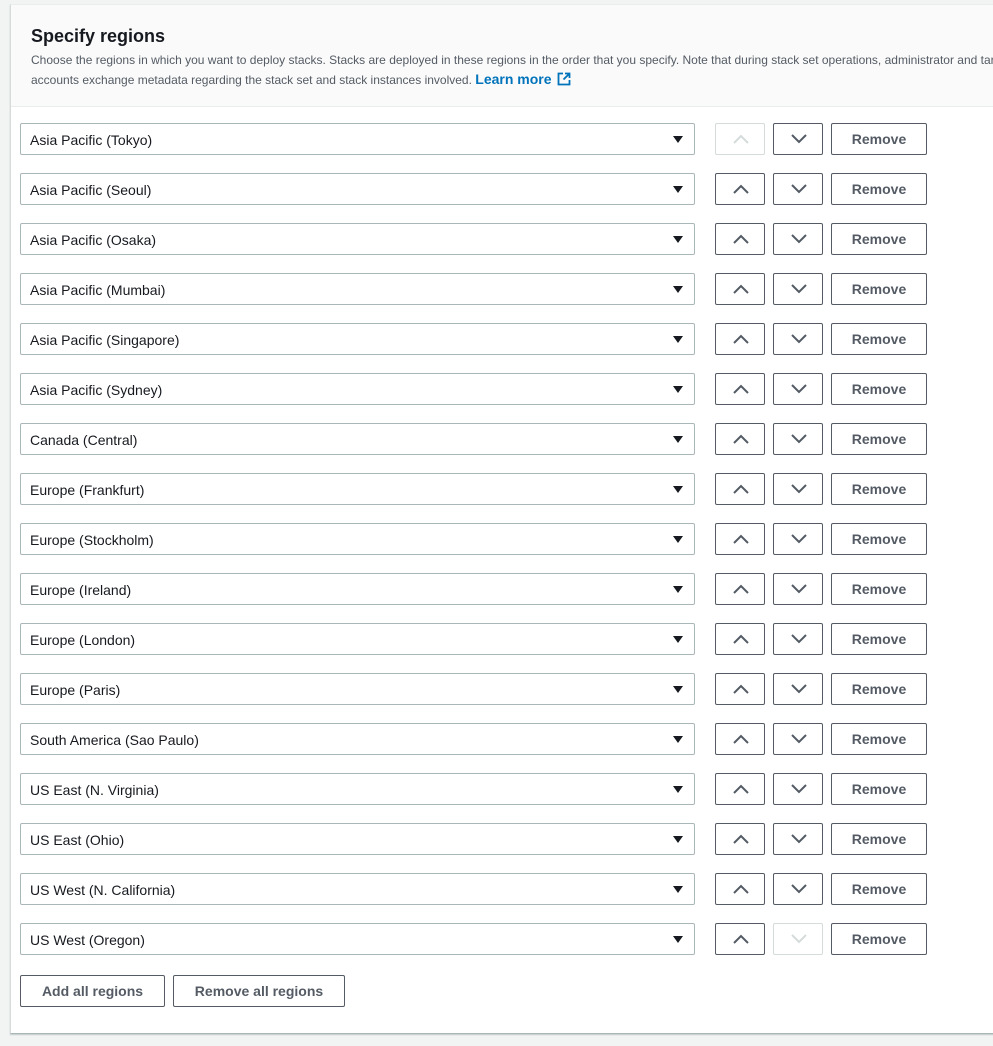 The height and width of the screenshot is (1046, 993). Describe the element at coordinates (75, 690) in the screenshot. I see `region-select-value: Europe (Paris)` at that location.